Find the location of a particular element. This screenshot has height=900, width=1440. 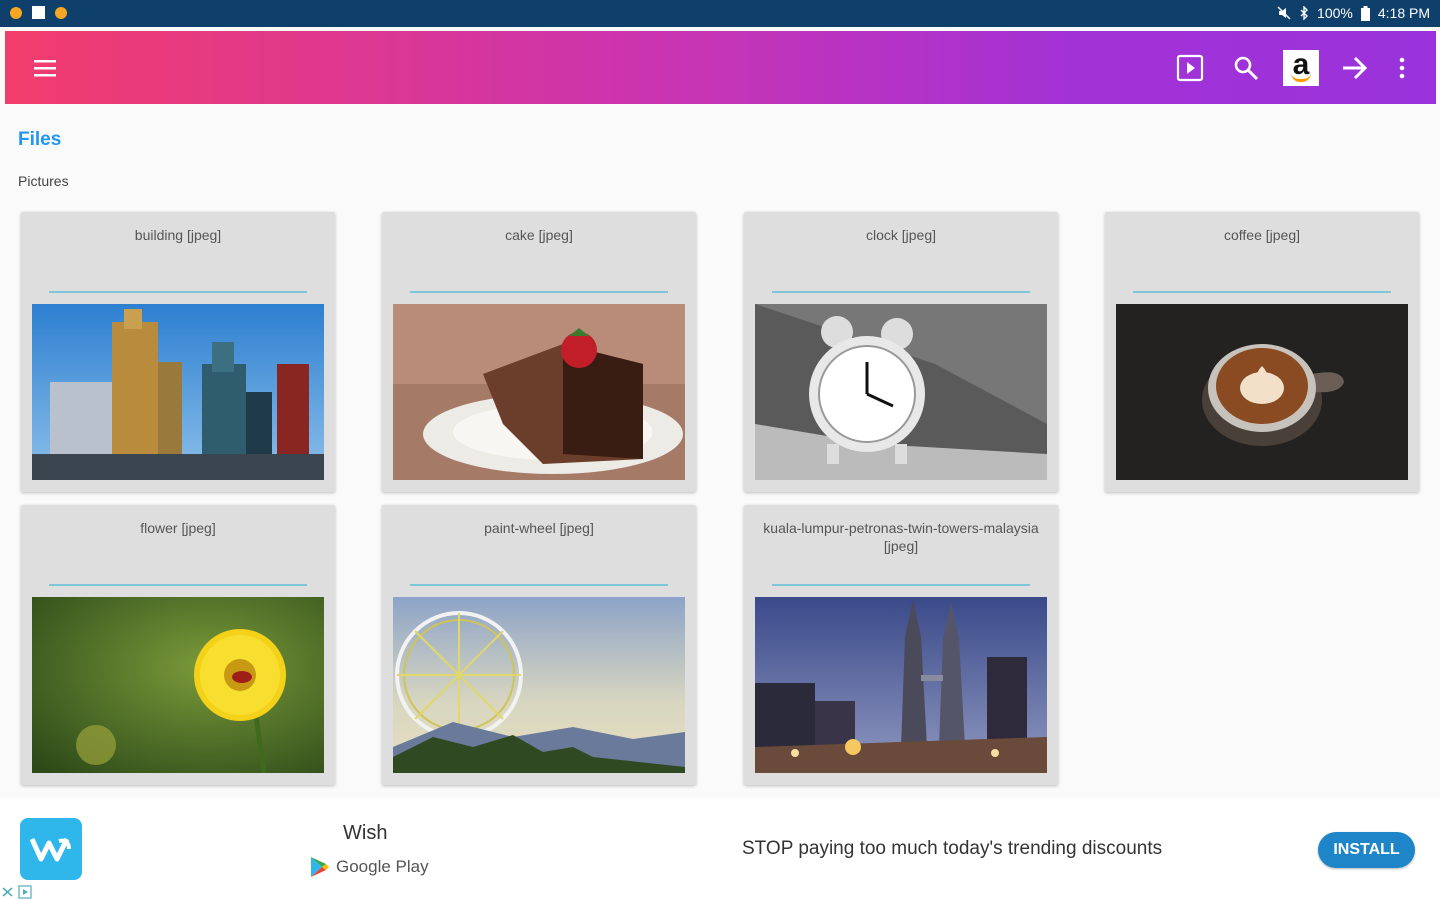

amazon-icon: a is located at coordinates (1301, 67).